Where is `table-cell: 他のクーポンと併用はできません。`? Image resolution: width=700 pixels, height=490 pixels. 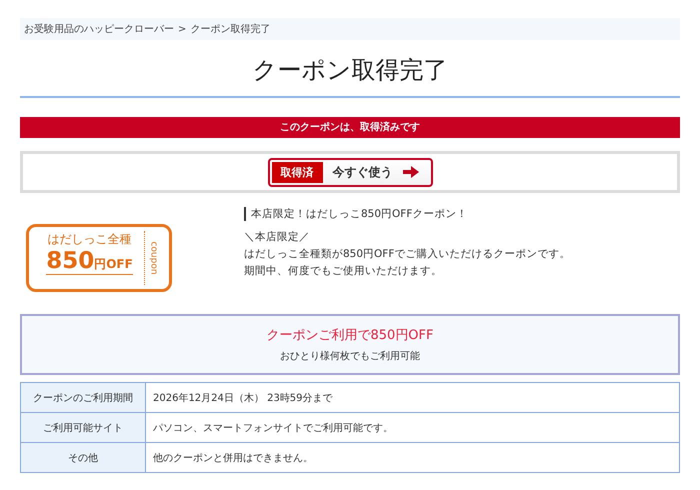
table-cell: 他のクーポンと併用はできません。 is located at coordinates (413, 457).